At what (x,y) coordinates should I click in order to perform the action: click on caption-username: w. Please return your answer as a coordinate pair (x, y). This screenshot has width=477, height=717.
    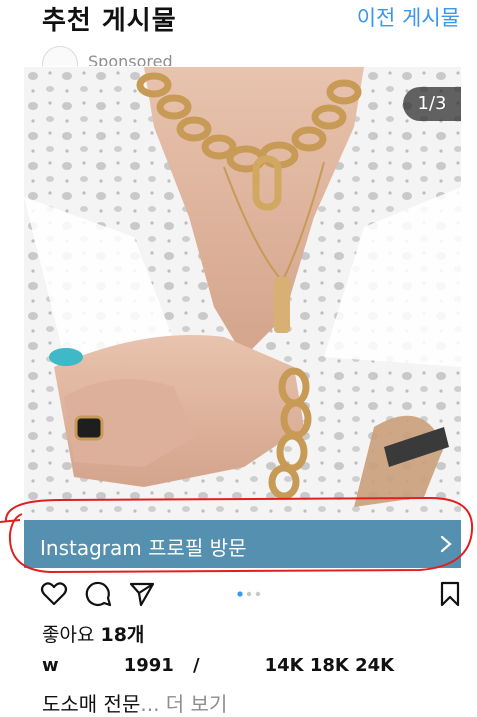
    Looking at the image, I should click on (50, 664).